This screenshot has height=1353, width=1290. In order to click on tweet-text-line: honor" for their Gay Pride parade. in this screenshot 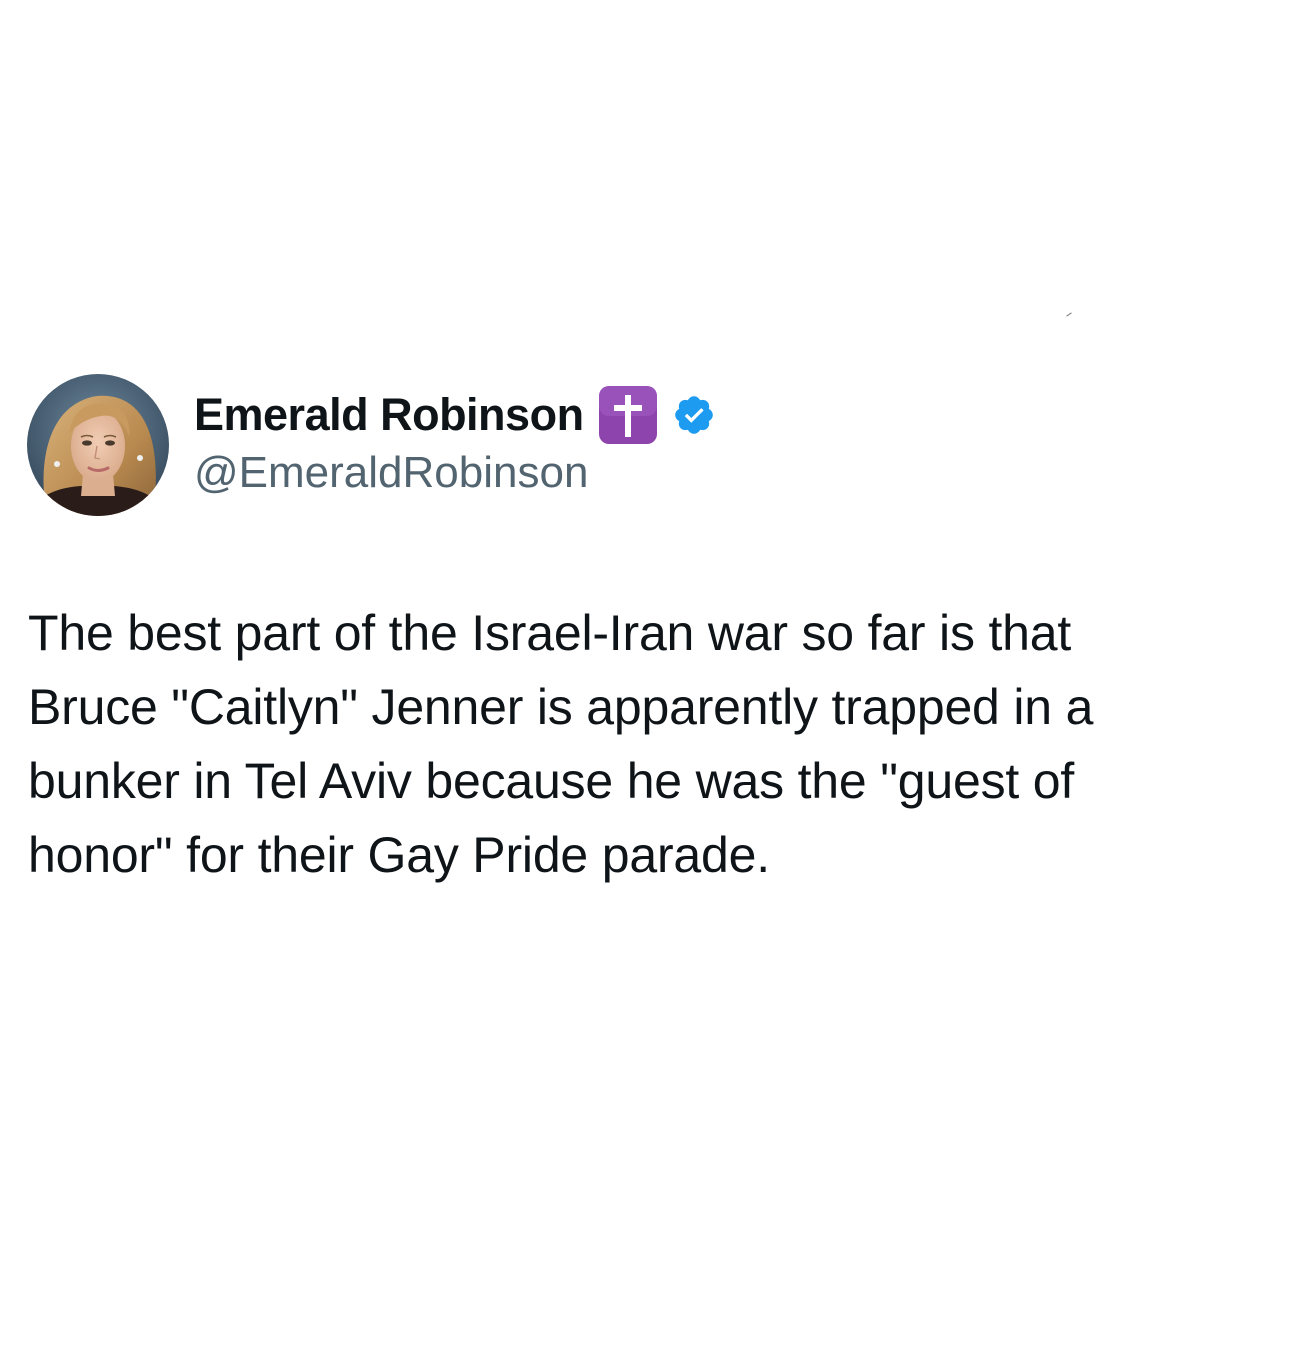, I will do `click(399, 855)`.